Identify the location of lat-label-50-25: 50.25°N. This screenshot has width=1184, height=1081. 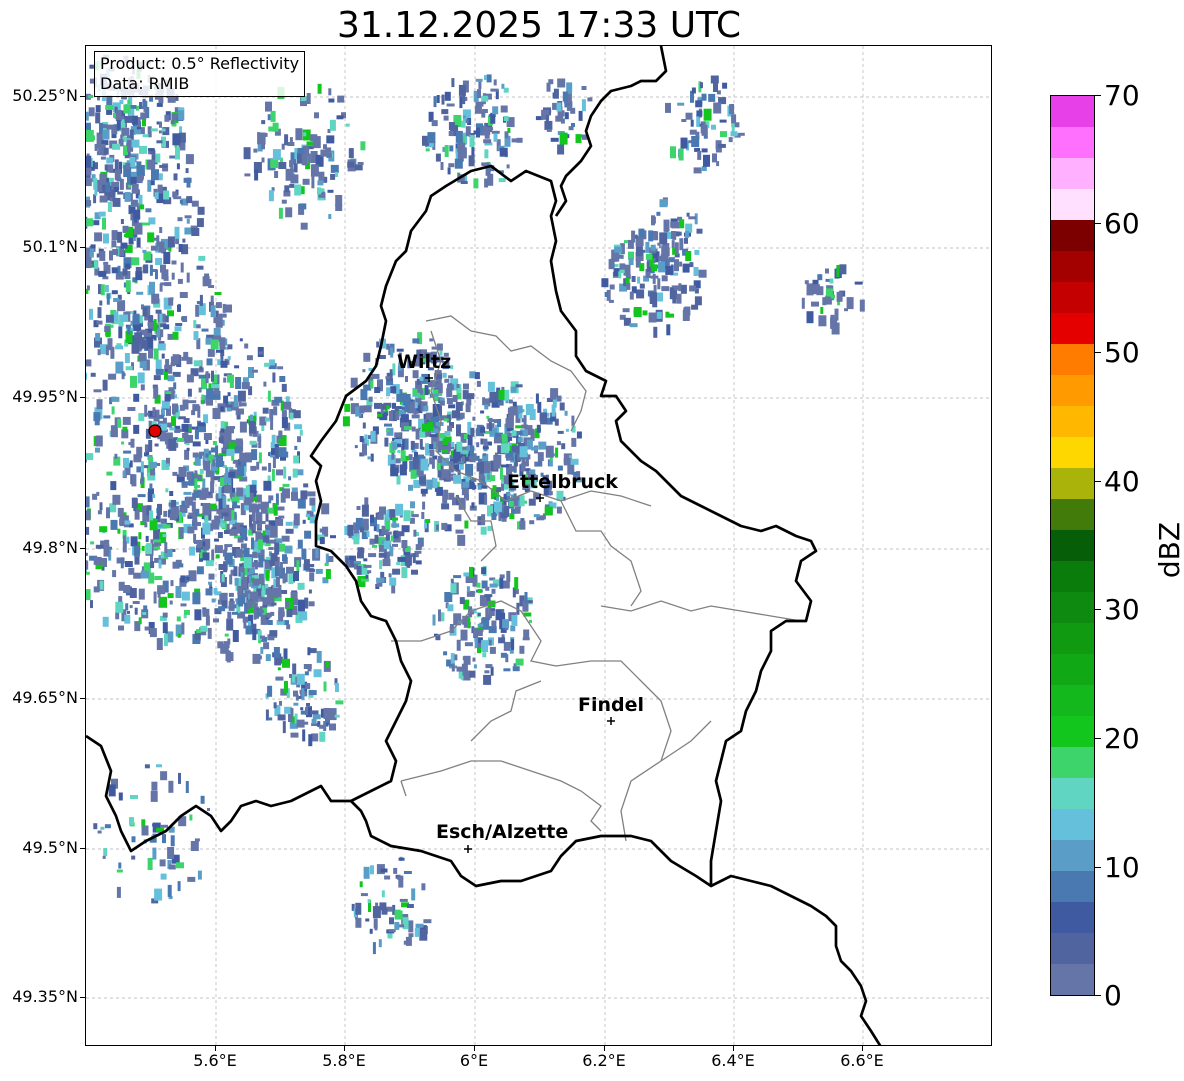
(45, 95).